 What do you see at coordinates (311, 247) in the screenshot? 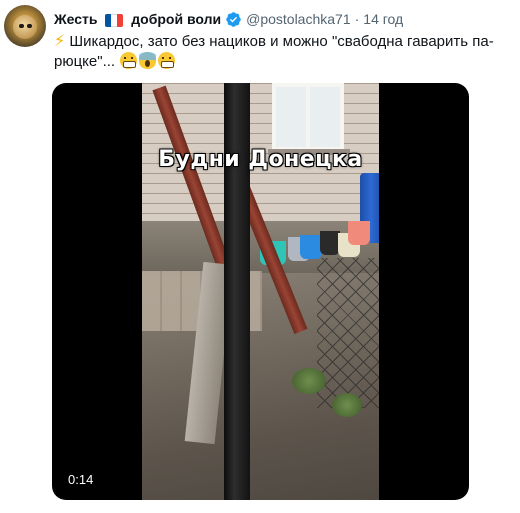
I see `bucket-blue` at bounding box center [311, 247].